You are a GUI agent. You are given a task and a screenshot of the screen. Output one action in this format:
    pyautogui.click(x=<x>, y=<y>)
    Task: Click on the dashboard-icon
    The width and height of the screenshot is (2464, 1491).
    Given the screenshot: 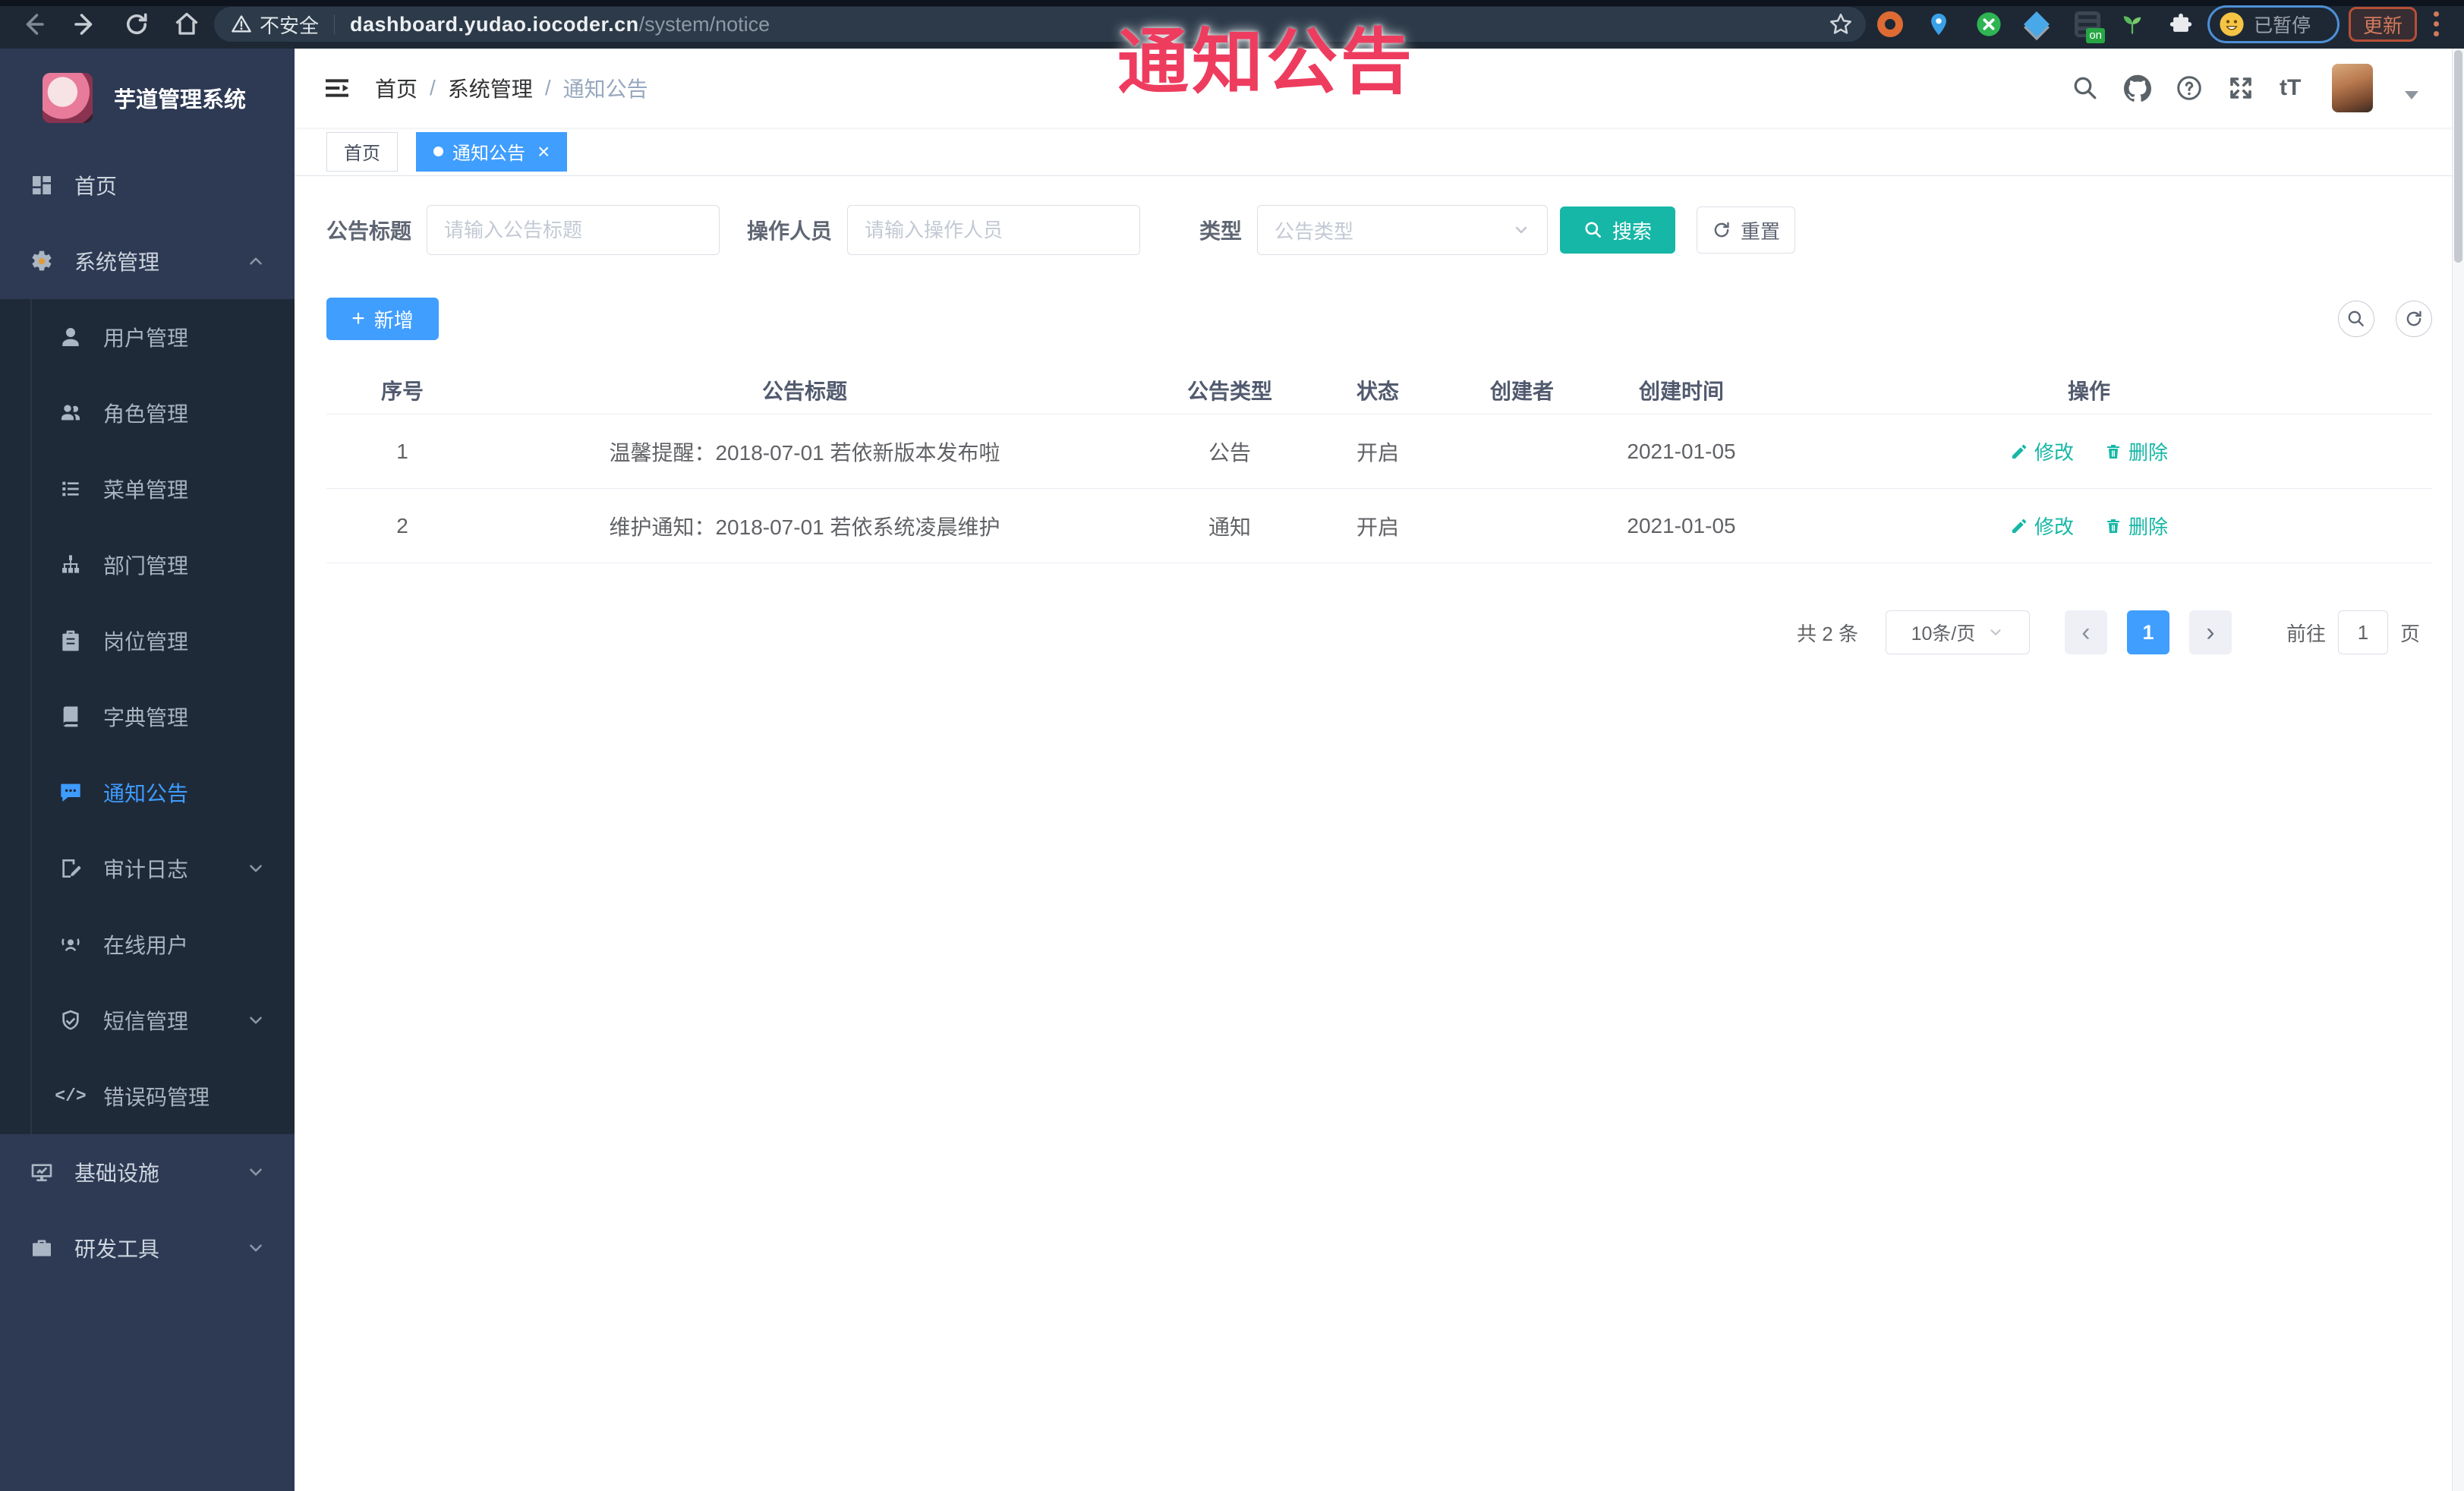 What is the action you would take?
    pyautogui.click(x=42, y=185)
    